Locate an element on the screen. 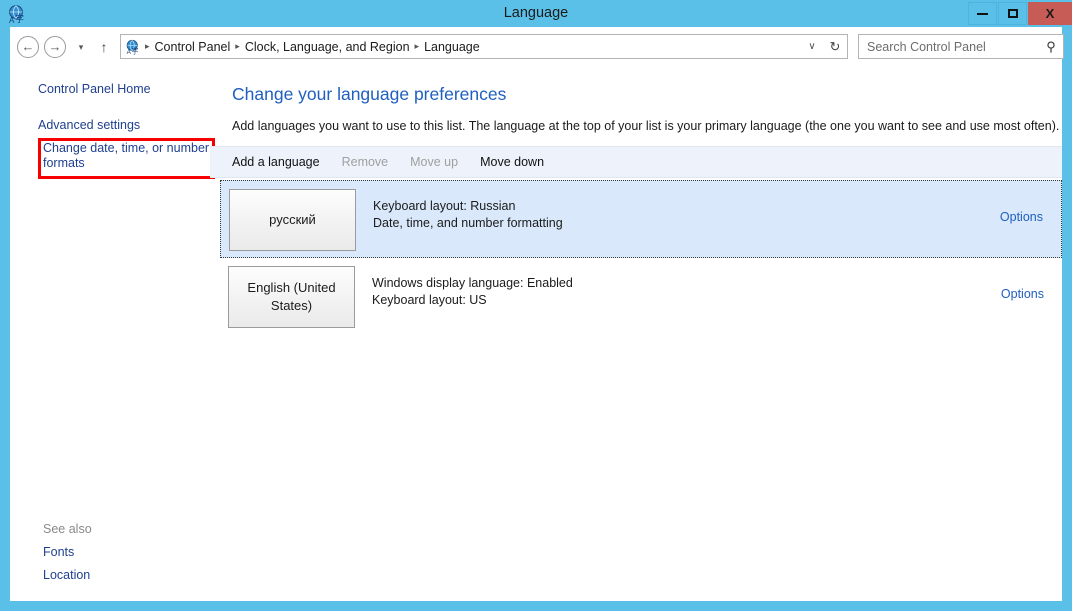  breadcrumb-item-control-panel: Control Panel is located at coordinates (193, 47).